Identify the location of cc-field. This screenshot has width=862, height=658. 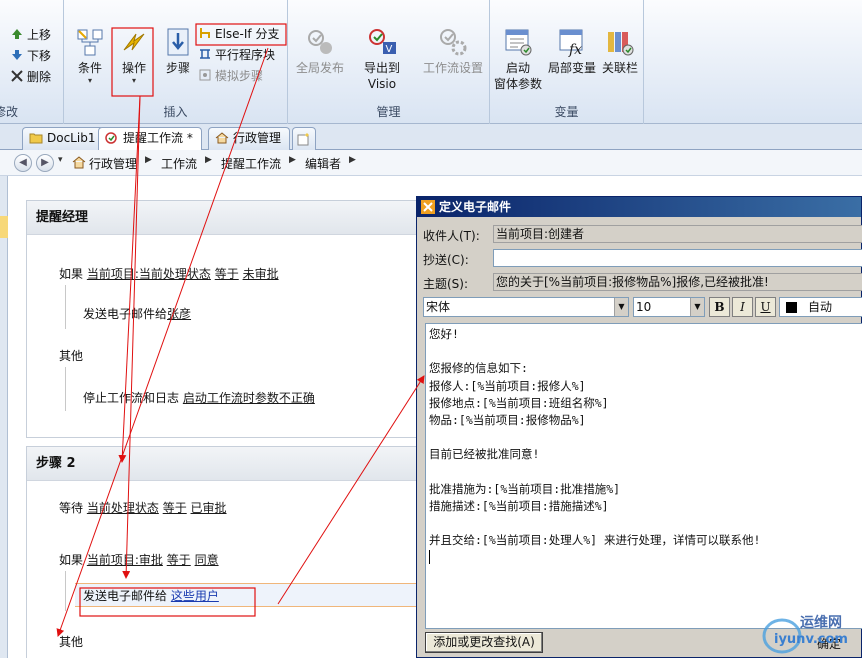
(677, 258).